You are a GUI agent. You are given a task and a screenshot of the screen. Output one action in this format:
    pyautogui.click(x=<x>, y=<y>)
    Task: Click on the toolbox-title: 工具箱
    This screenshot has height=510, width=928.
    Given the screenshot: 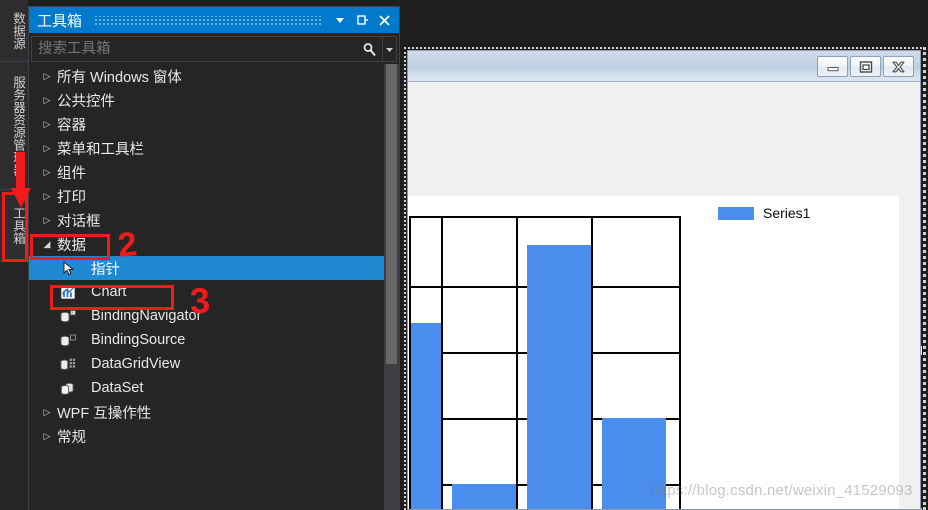 What is the action you would take?
    pyautogui.click(x=60, y=21)
    